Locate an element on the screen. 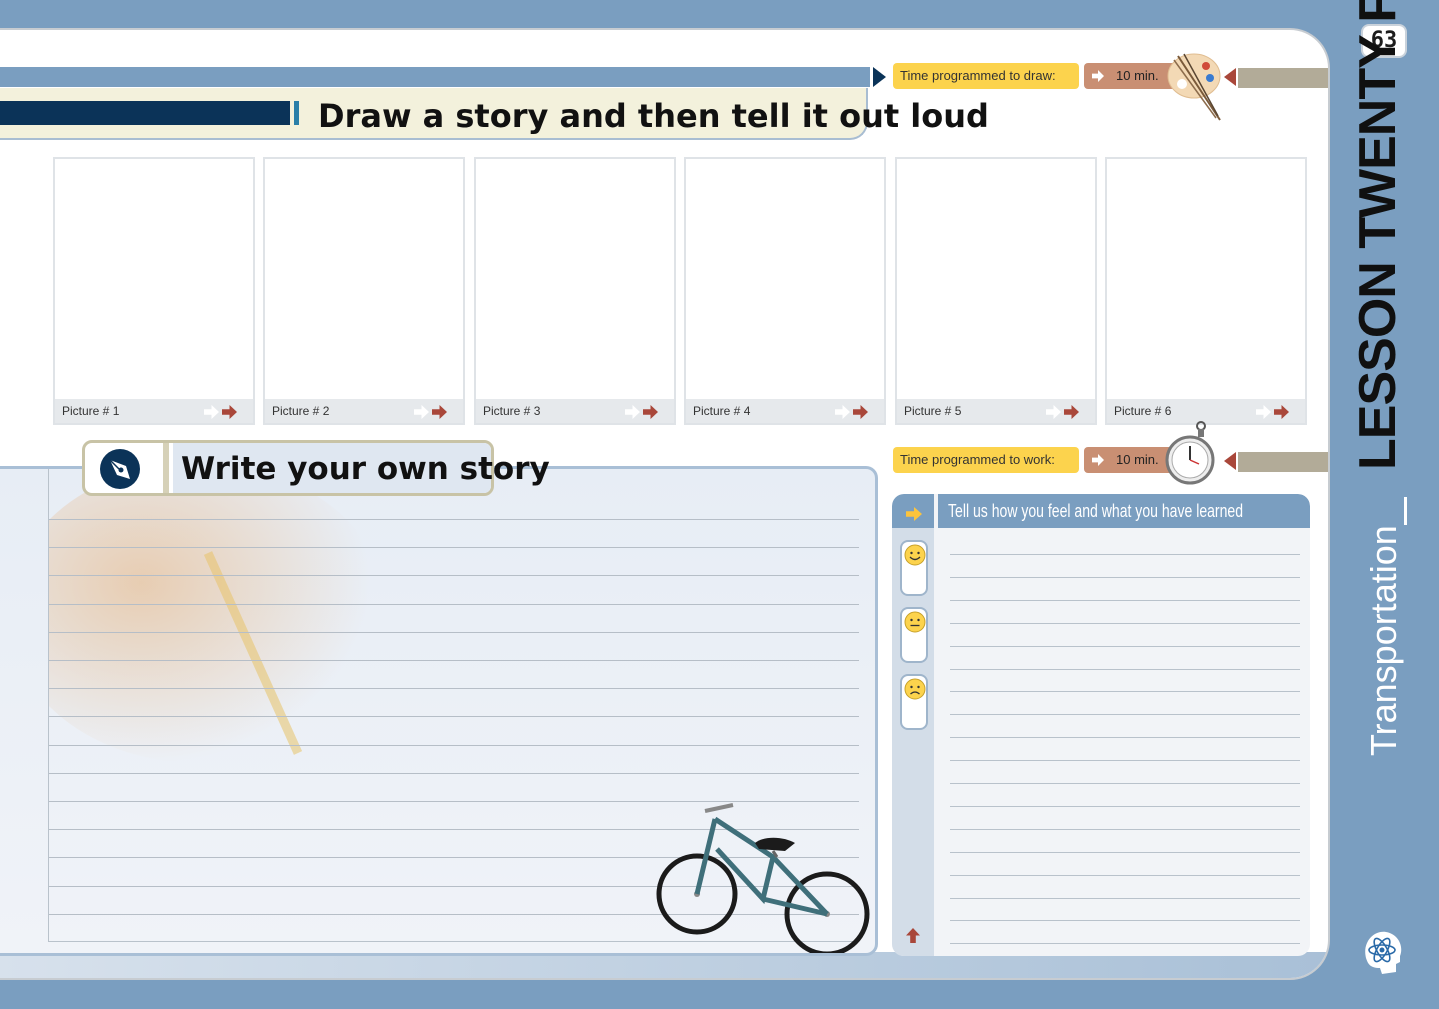 The image size is (1439, 1009). write-story-header: Write your own story is located at coordinates (316, 468).